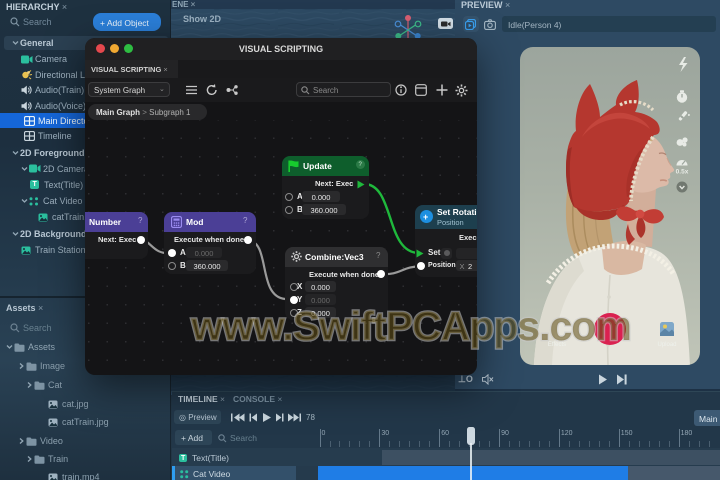 The image size is (720, 480). What do you see at coordinates (682, 172) in the screenshot?
I see `svg-text: 0.5x` at bounding box center [682, 172].